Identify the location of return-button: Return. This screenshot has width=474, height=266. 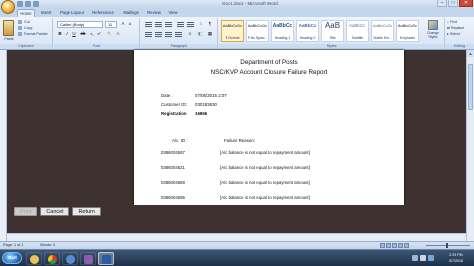
(86, 211).